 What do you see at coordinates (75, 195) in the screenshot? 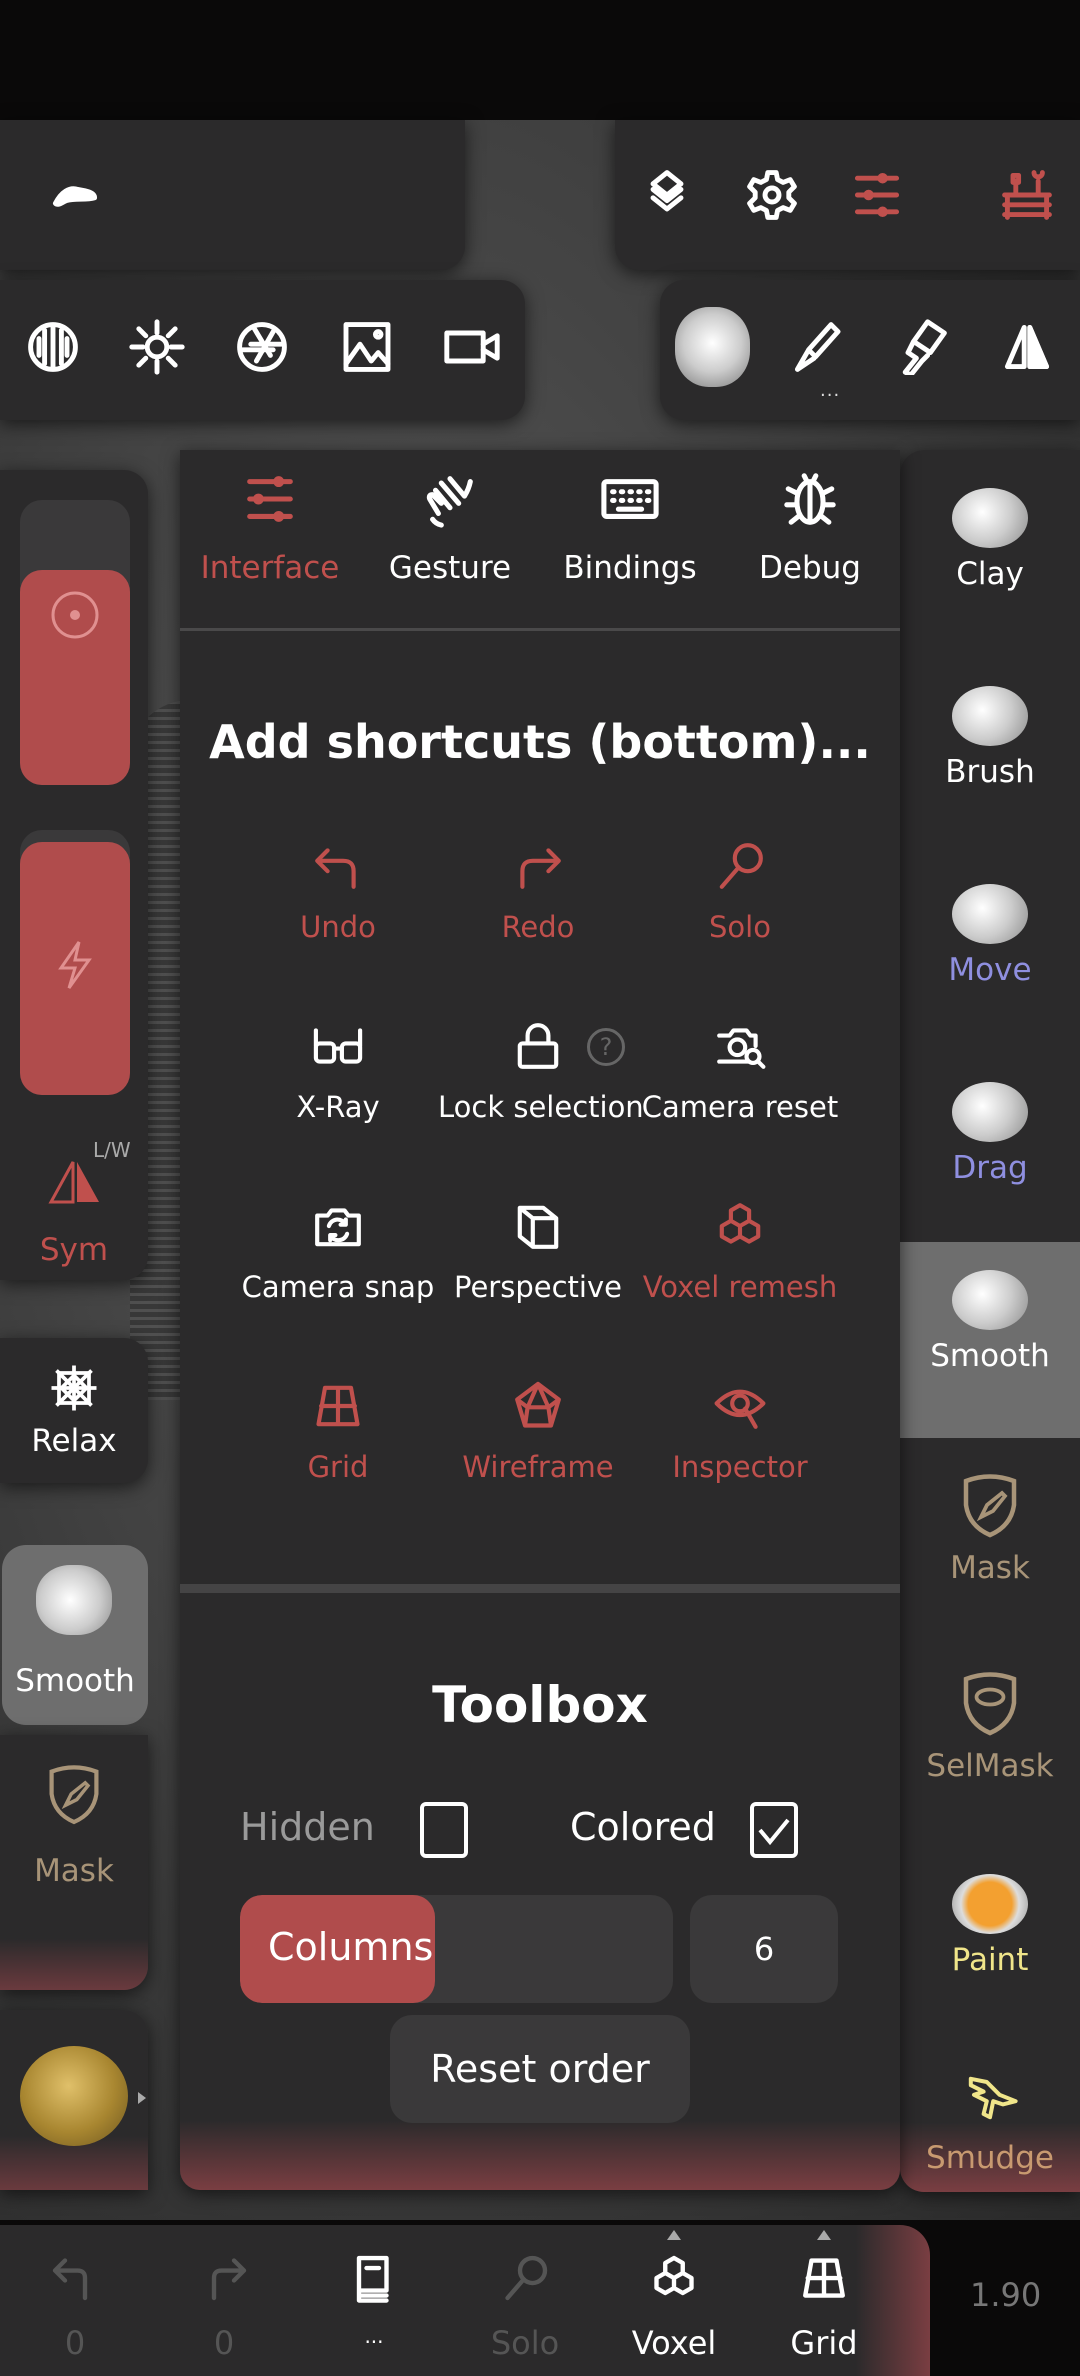
I see `logo-icon` at bounding box center [75, 195].